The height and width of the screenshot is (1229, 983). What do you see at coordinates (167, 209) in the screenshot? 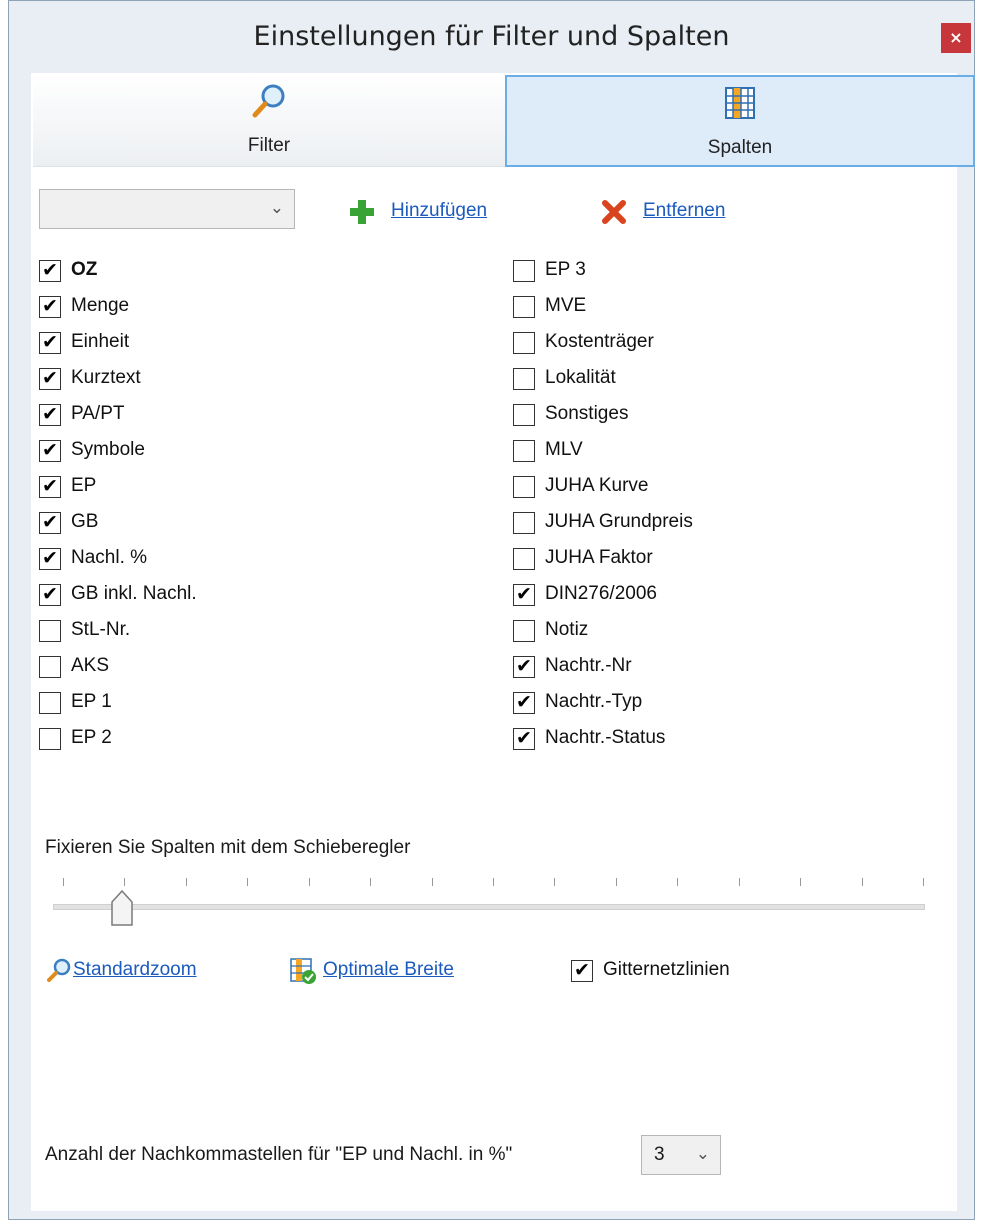
I see `column-select: ⌄` at bounding box center [167, 209].